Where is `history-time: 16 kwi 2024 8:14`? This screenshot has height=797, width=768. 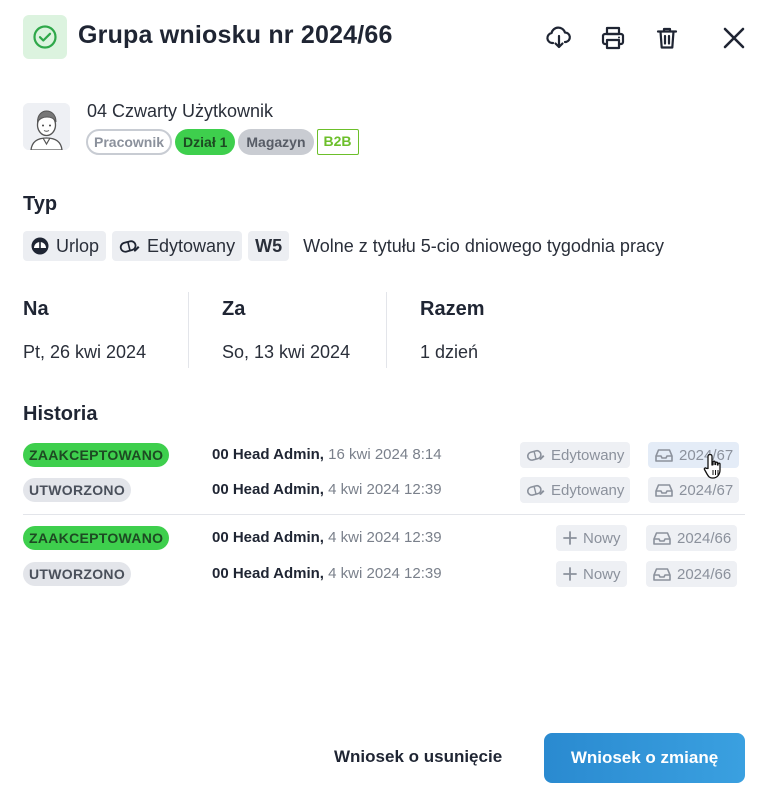 history-time: 16 kwi 2024 8:14 is located at coordinates (382, 454).